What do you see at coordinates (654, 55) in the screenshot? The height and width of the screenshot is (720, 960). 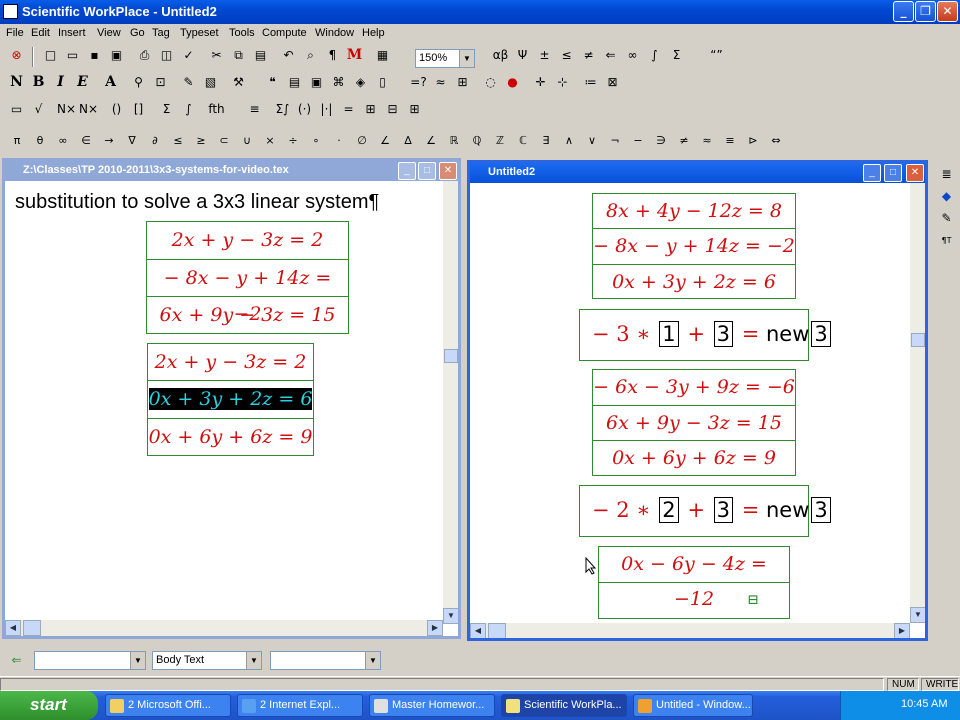 I see `delimiters-icon: ∫` at bounding box center [654, 55].